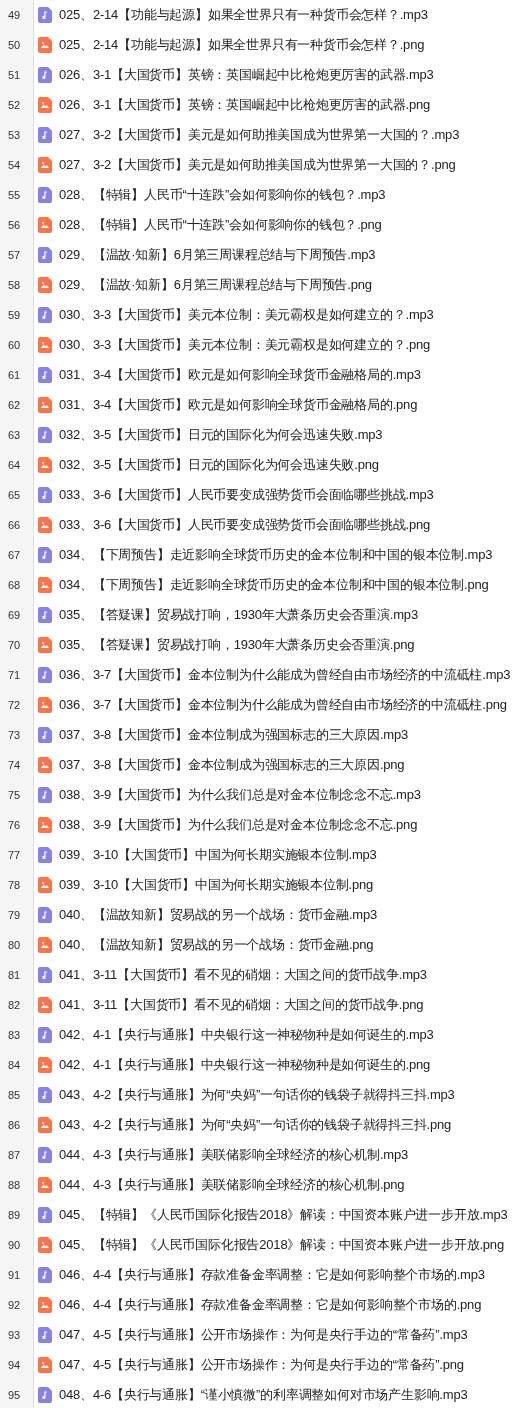 The image size is (518, 1408). Describe the element at coordinates (14, 1395) in the screenshot. I see `line-number: 95` at that location.